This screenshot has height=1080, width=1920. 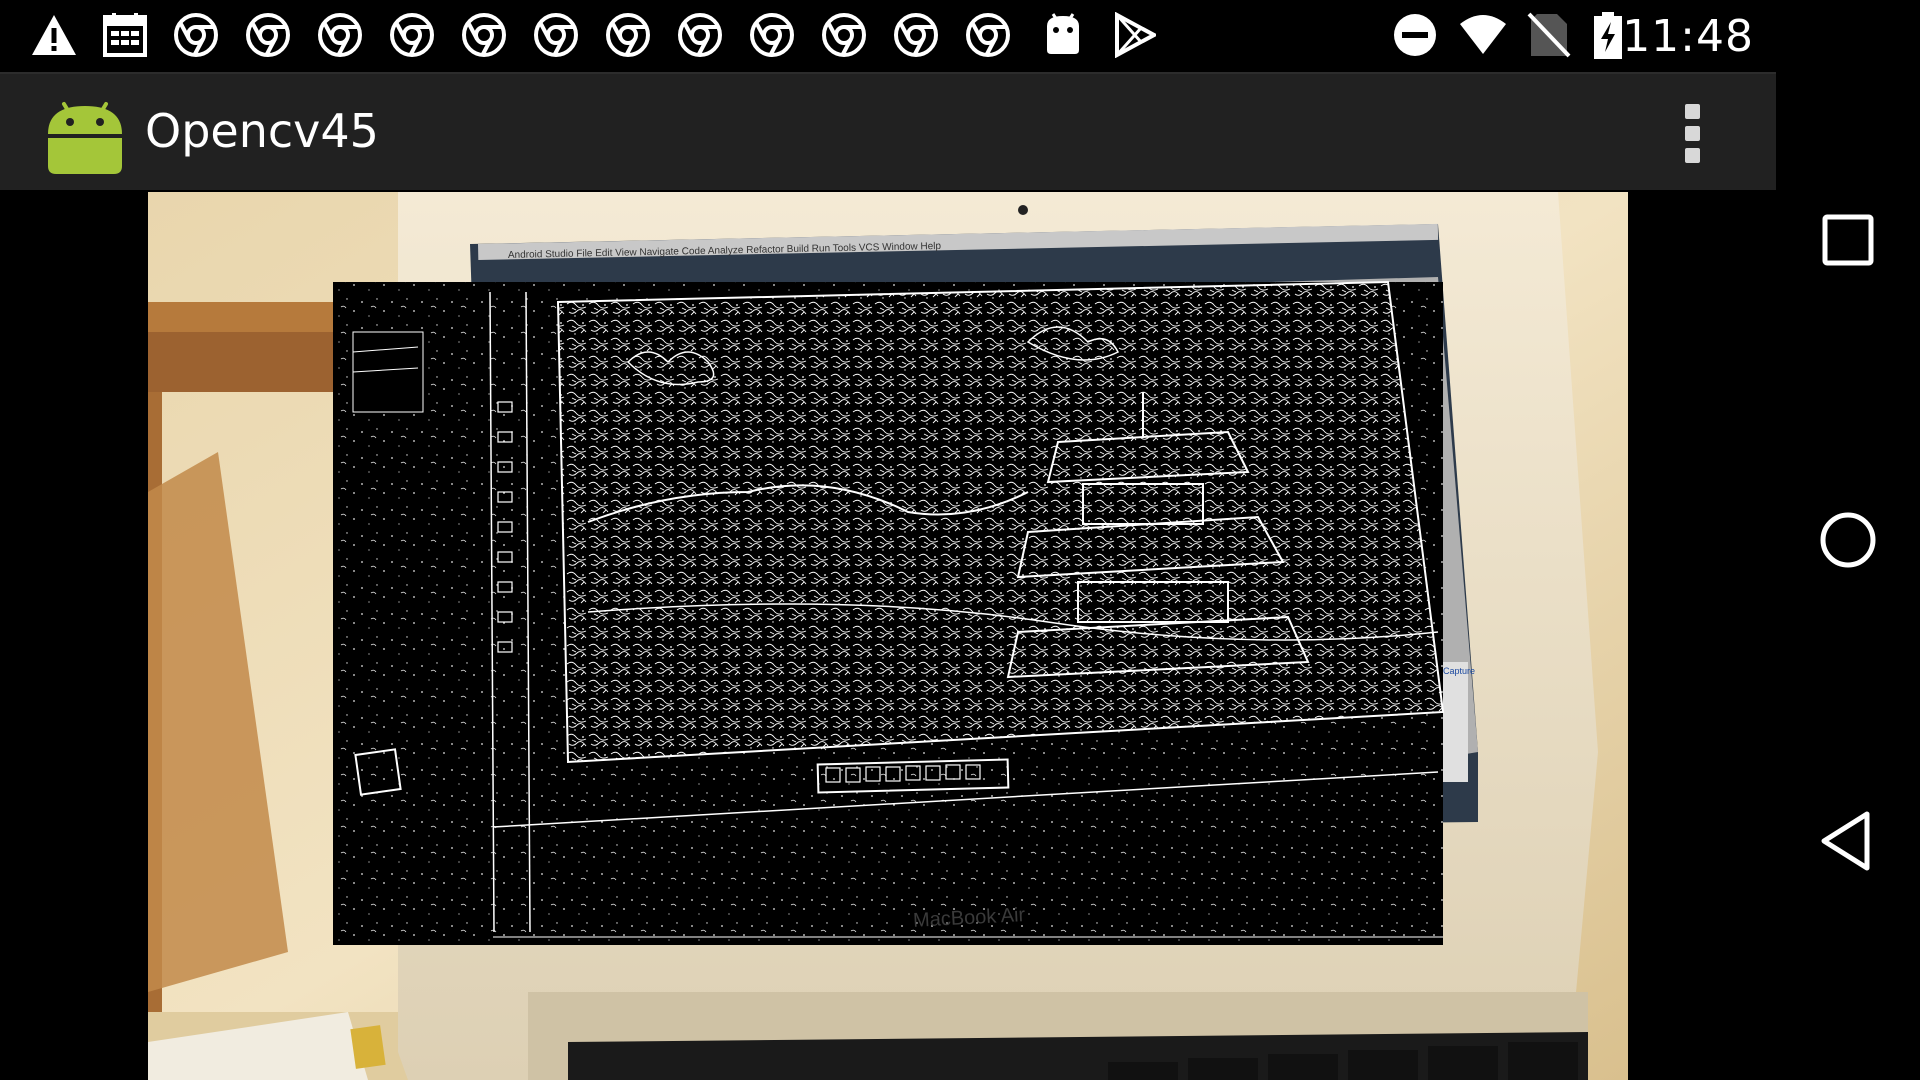 I want to click on status-clock: 11:48, so click(x=1688, y=36).